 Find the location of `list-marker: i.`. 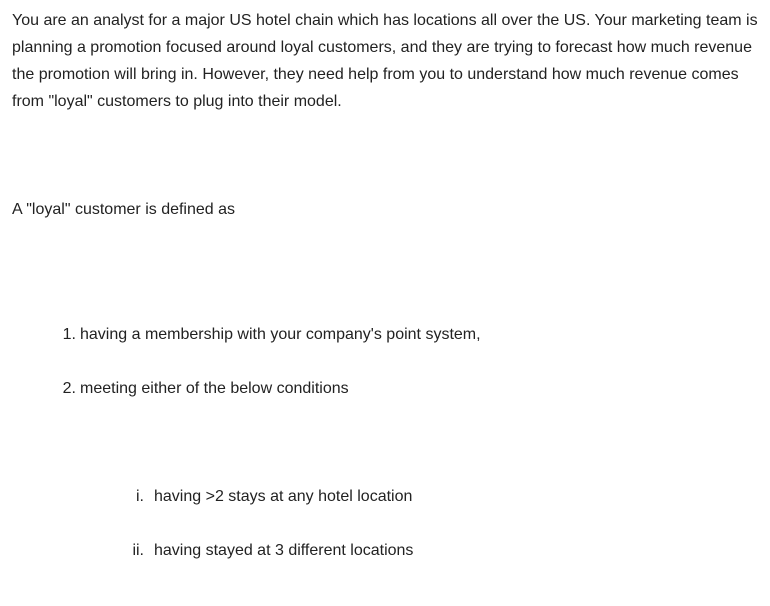

list-marker: i. is located at coordinates (140, 496).